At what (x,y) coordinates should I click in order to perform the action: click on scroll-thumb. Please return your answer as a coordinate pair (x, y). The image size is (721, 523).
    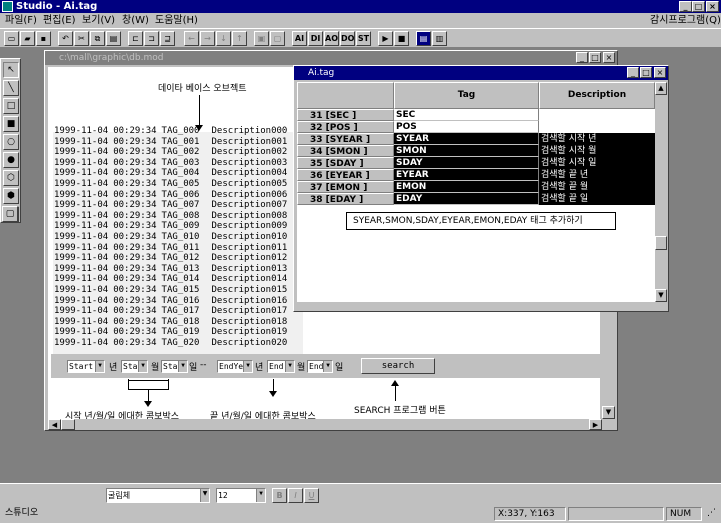
    Looking at the image, I should click on (661, 243).